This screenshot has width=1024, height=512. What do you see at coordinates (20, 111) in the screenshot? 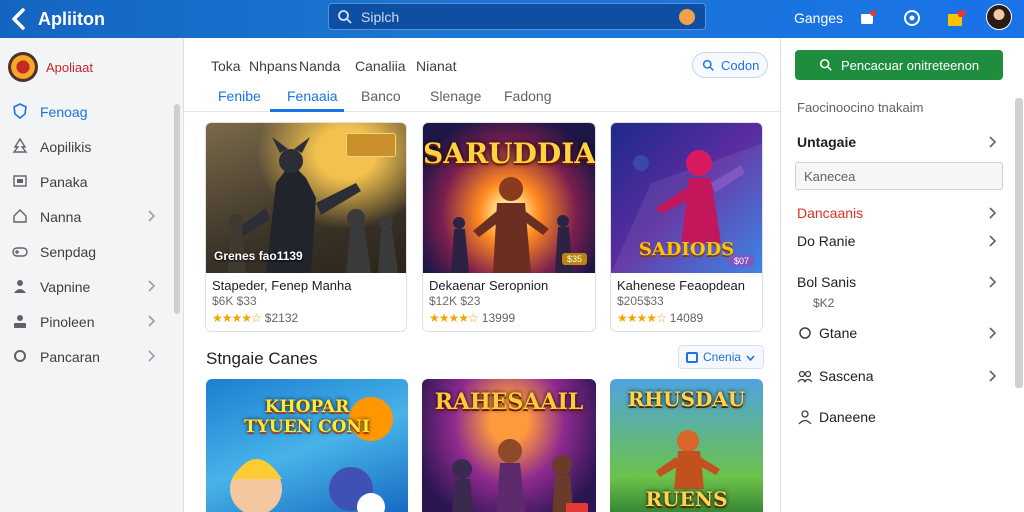
I see `shield-icon` at bounding box center [20, 111].